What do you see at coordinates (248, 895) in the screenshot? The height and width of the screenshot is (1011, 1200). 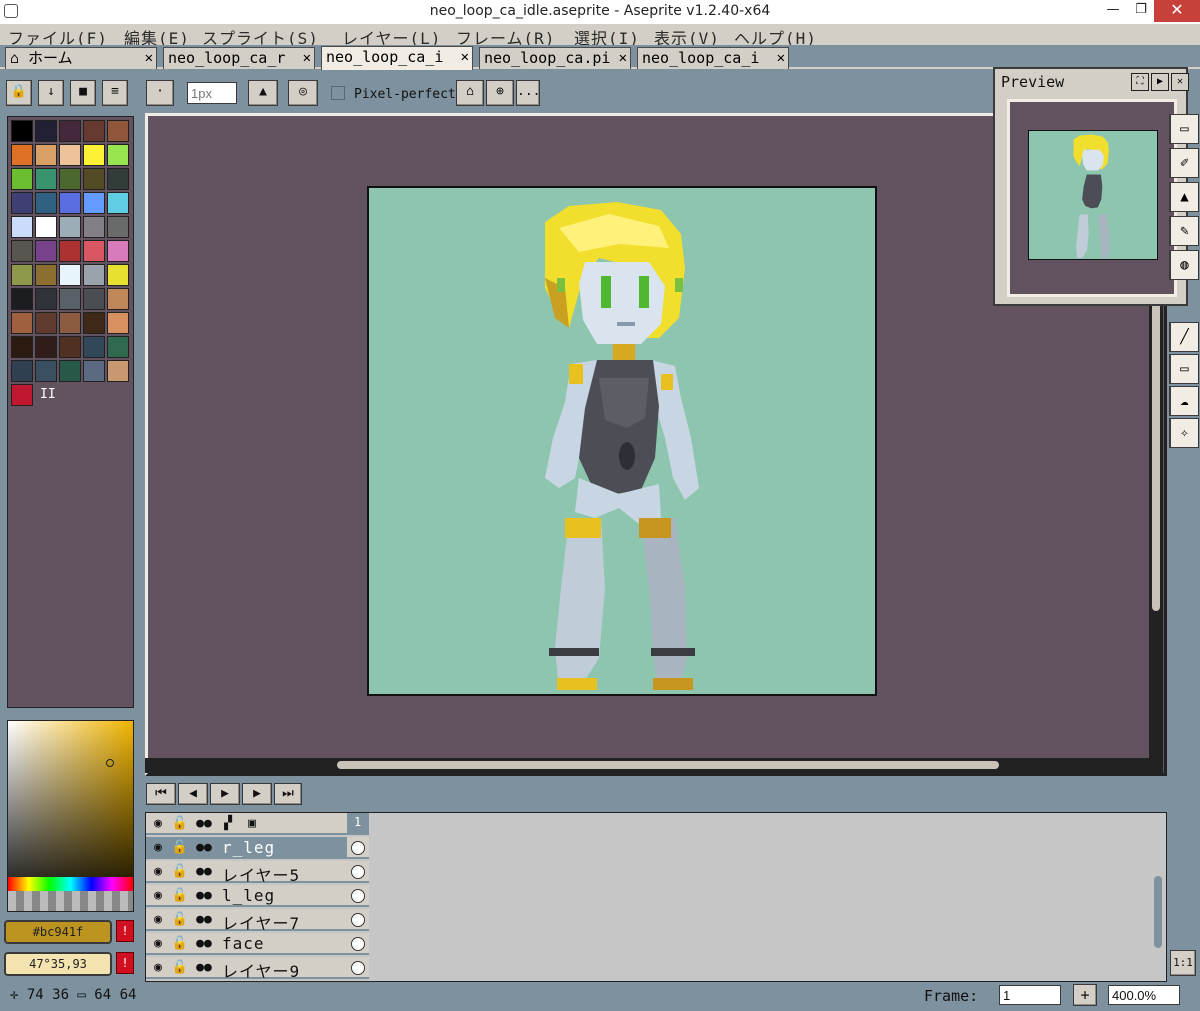 I see `layer-name: l_leg` at bounding box center [248, 895].